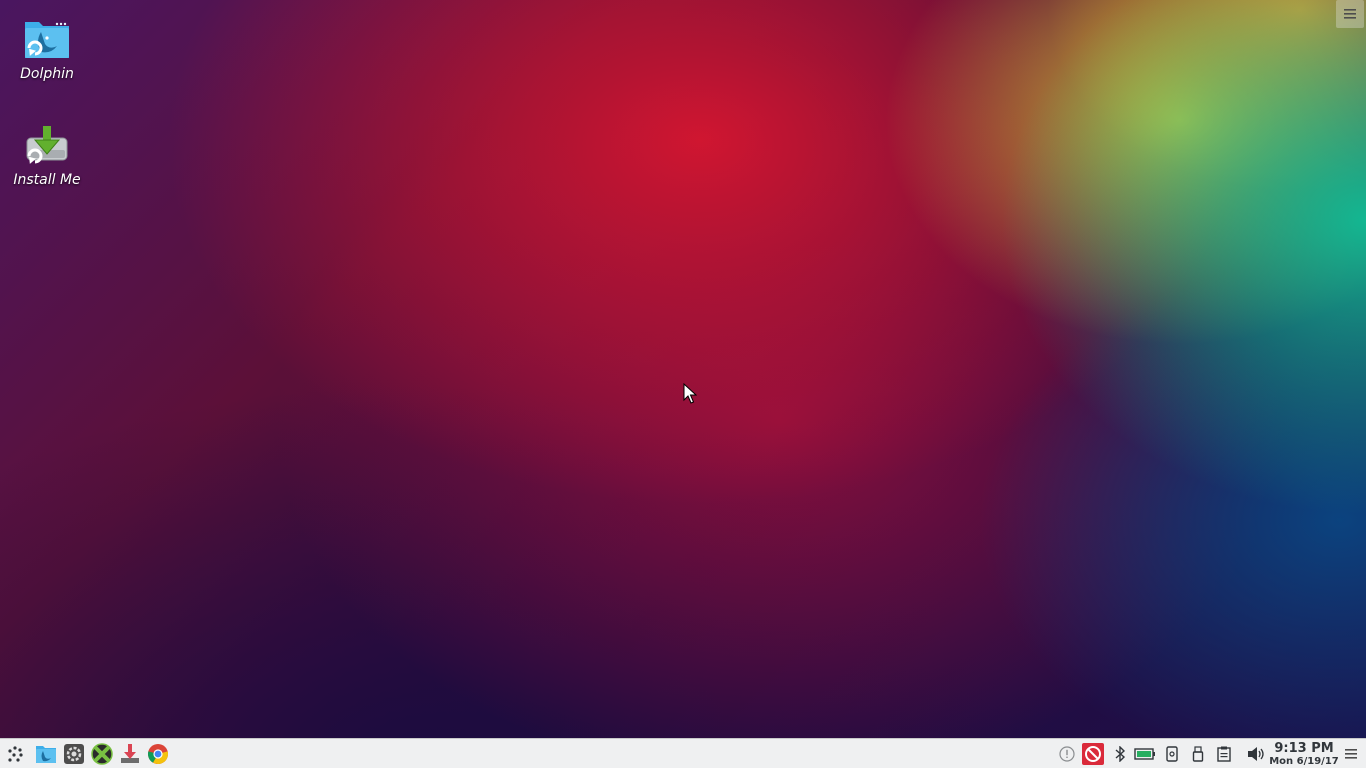 The width and height of the screenshot is (1366, 768). I want to click on notifications-icon, so click(1067, 754).